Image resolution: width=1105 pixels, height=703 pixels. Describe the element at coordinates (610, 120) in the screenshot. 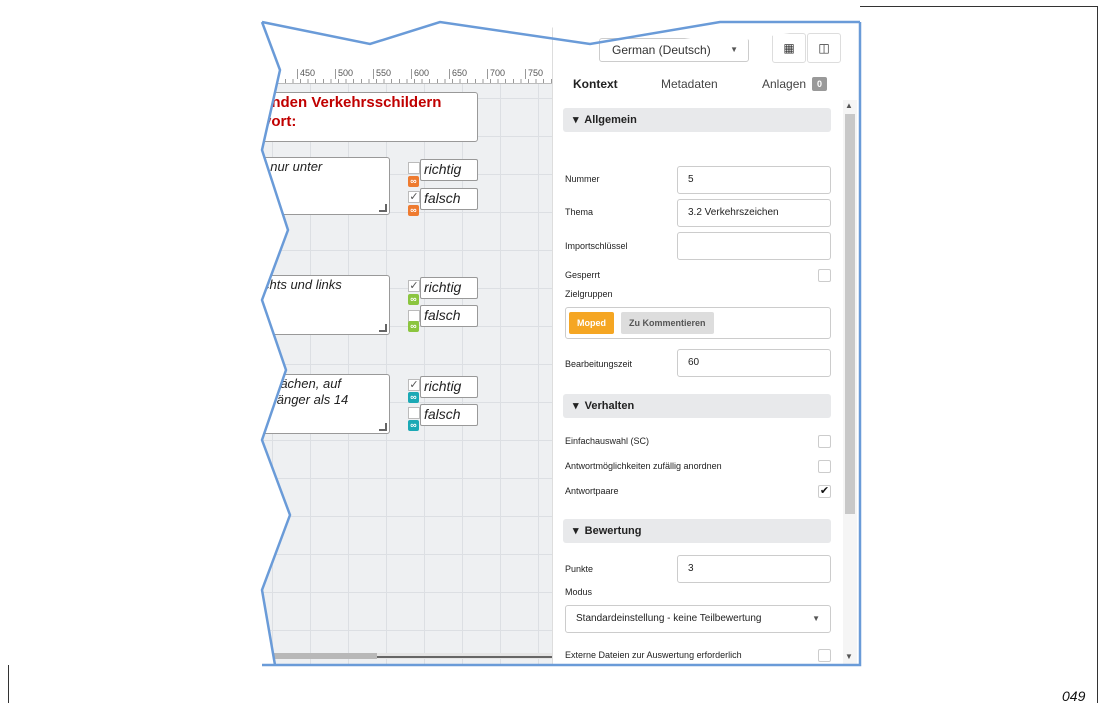

I see `section-title: Allgemein` at that location.